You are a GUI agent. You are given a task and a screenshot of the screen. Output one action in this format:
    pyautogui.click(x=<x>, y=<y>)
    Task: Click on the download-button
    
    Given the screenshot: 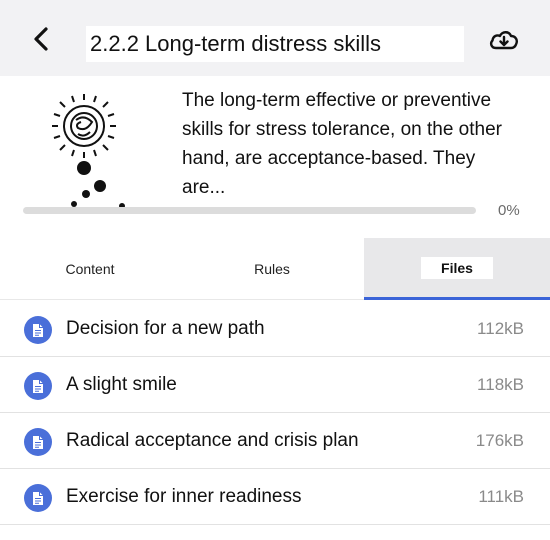 What is the action you would take?
    pyautogui.click(x=504, y=40)
    